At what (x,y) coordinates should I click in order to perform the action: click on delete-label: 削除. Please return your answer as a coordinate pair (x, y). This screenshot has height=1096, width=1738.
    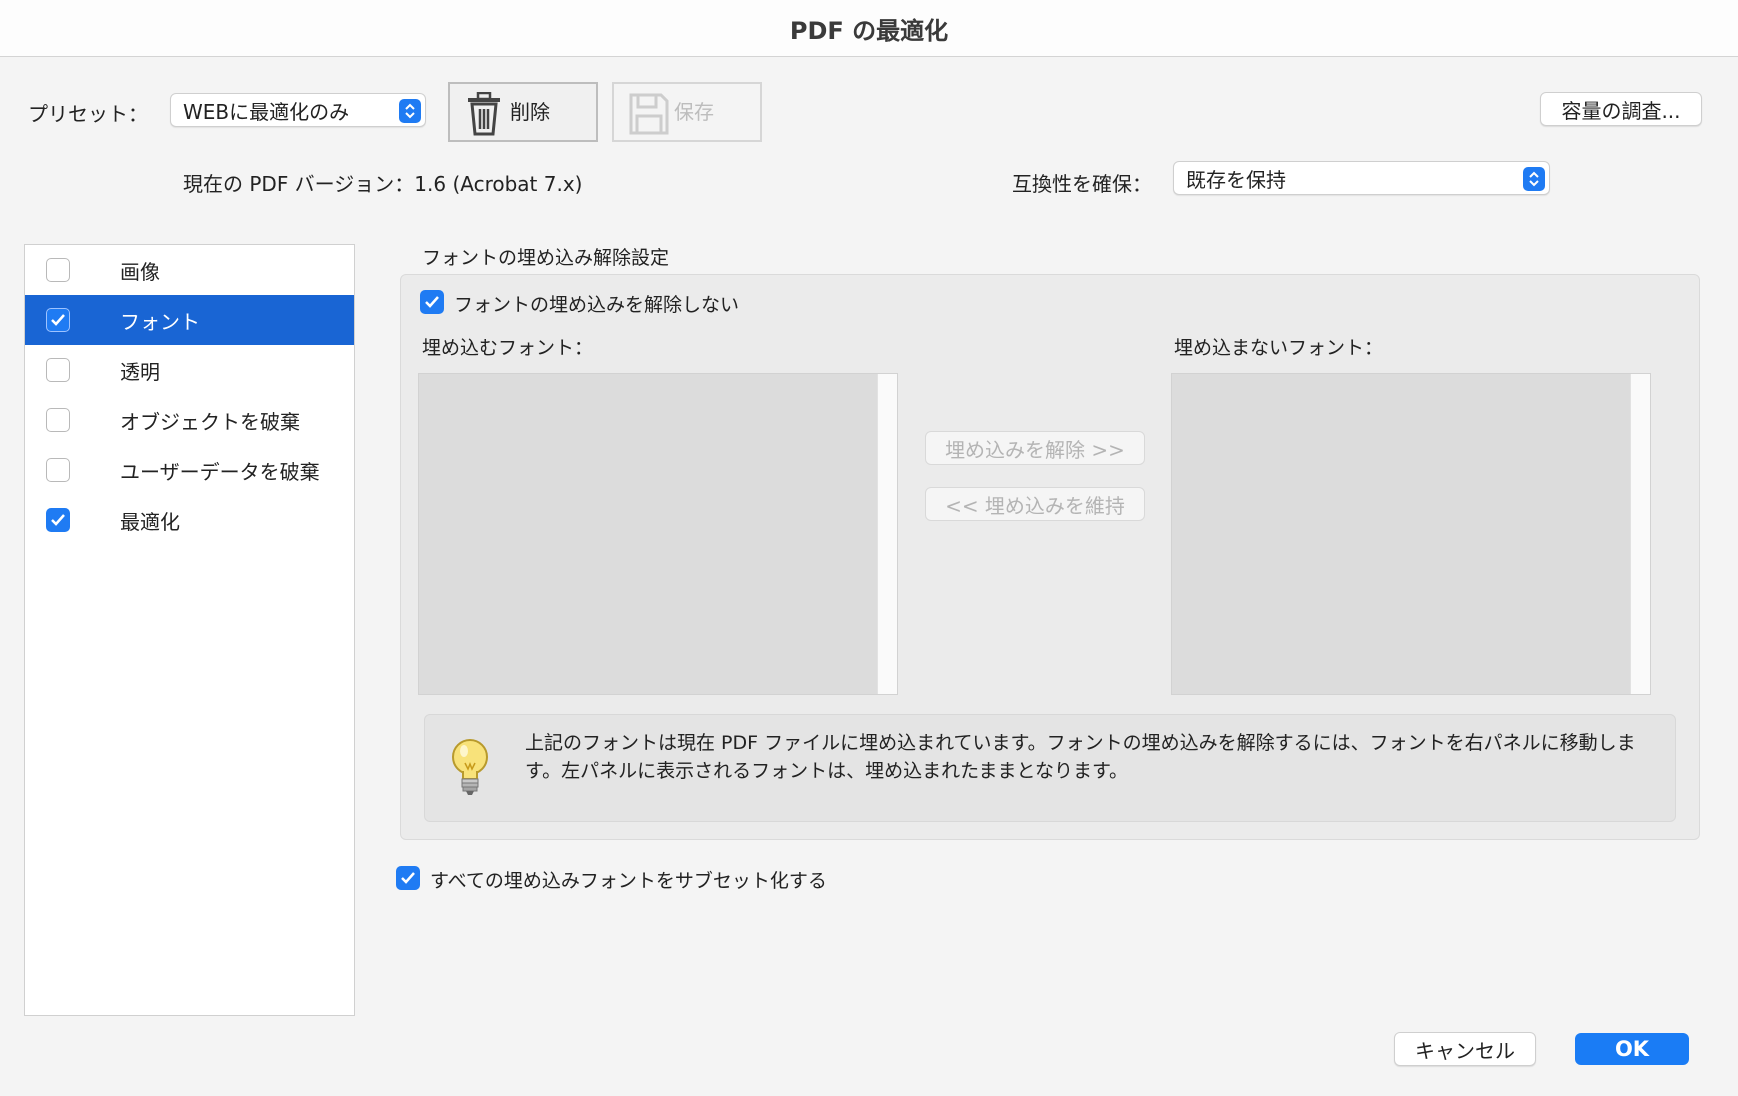
    Looking at the image, I should click on (530, 112).